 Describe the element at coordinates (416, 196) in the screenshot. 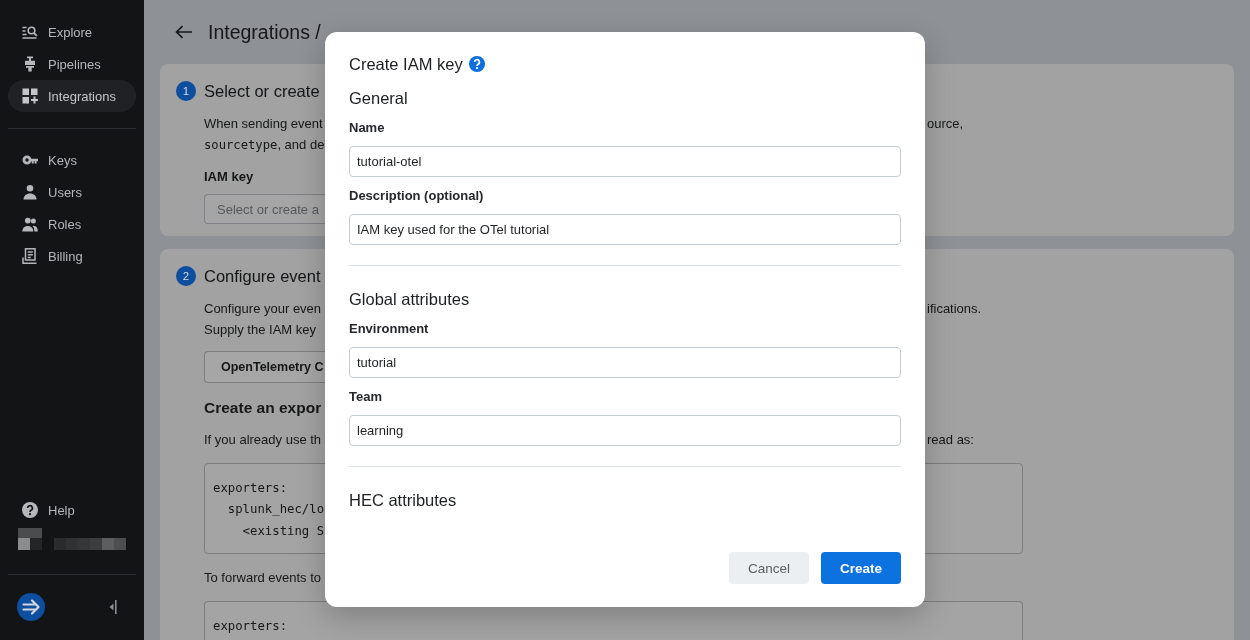

I see `field-label: Description (optional)` at that location.